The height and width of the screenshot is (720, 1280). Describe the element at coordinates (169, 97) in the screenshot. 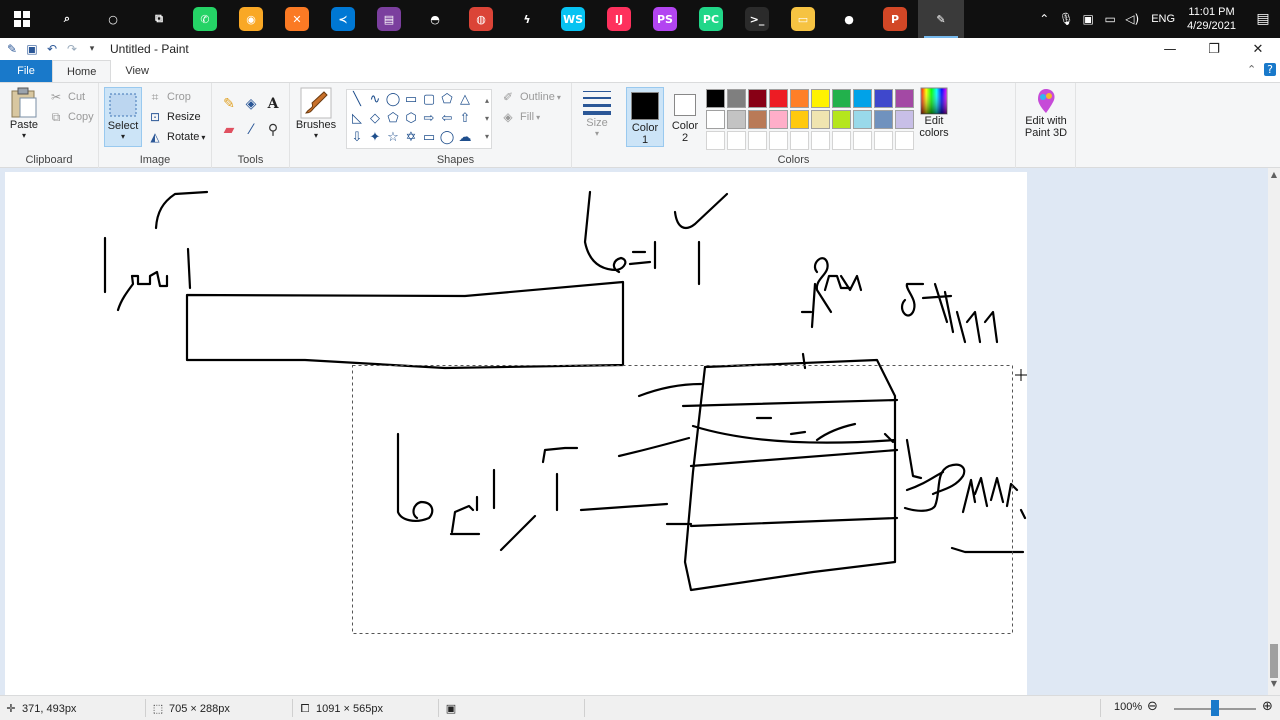

I see `crop-button: ⌗ Crop` at that location.